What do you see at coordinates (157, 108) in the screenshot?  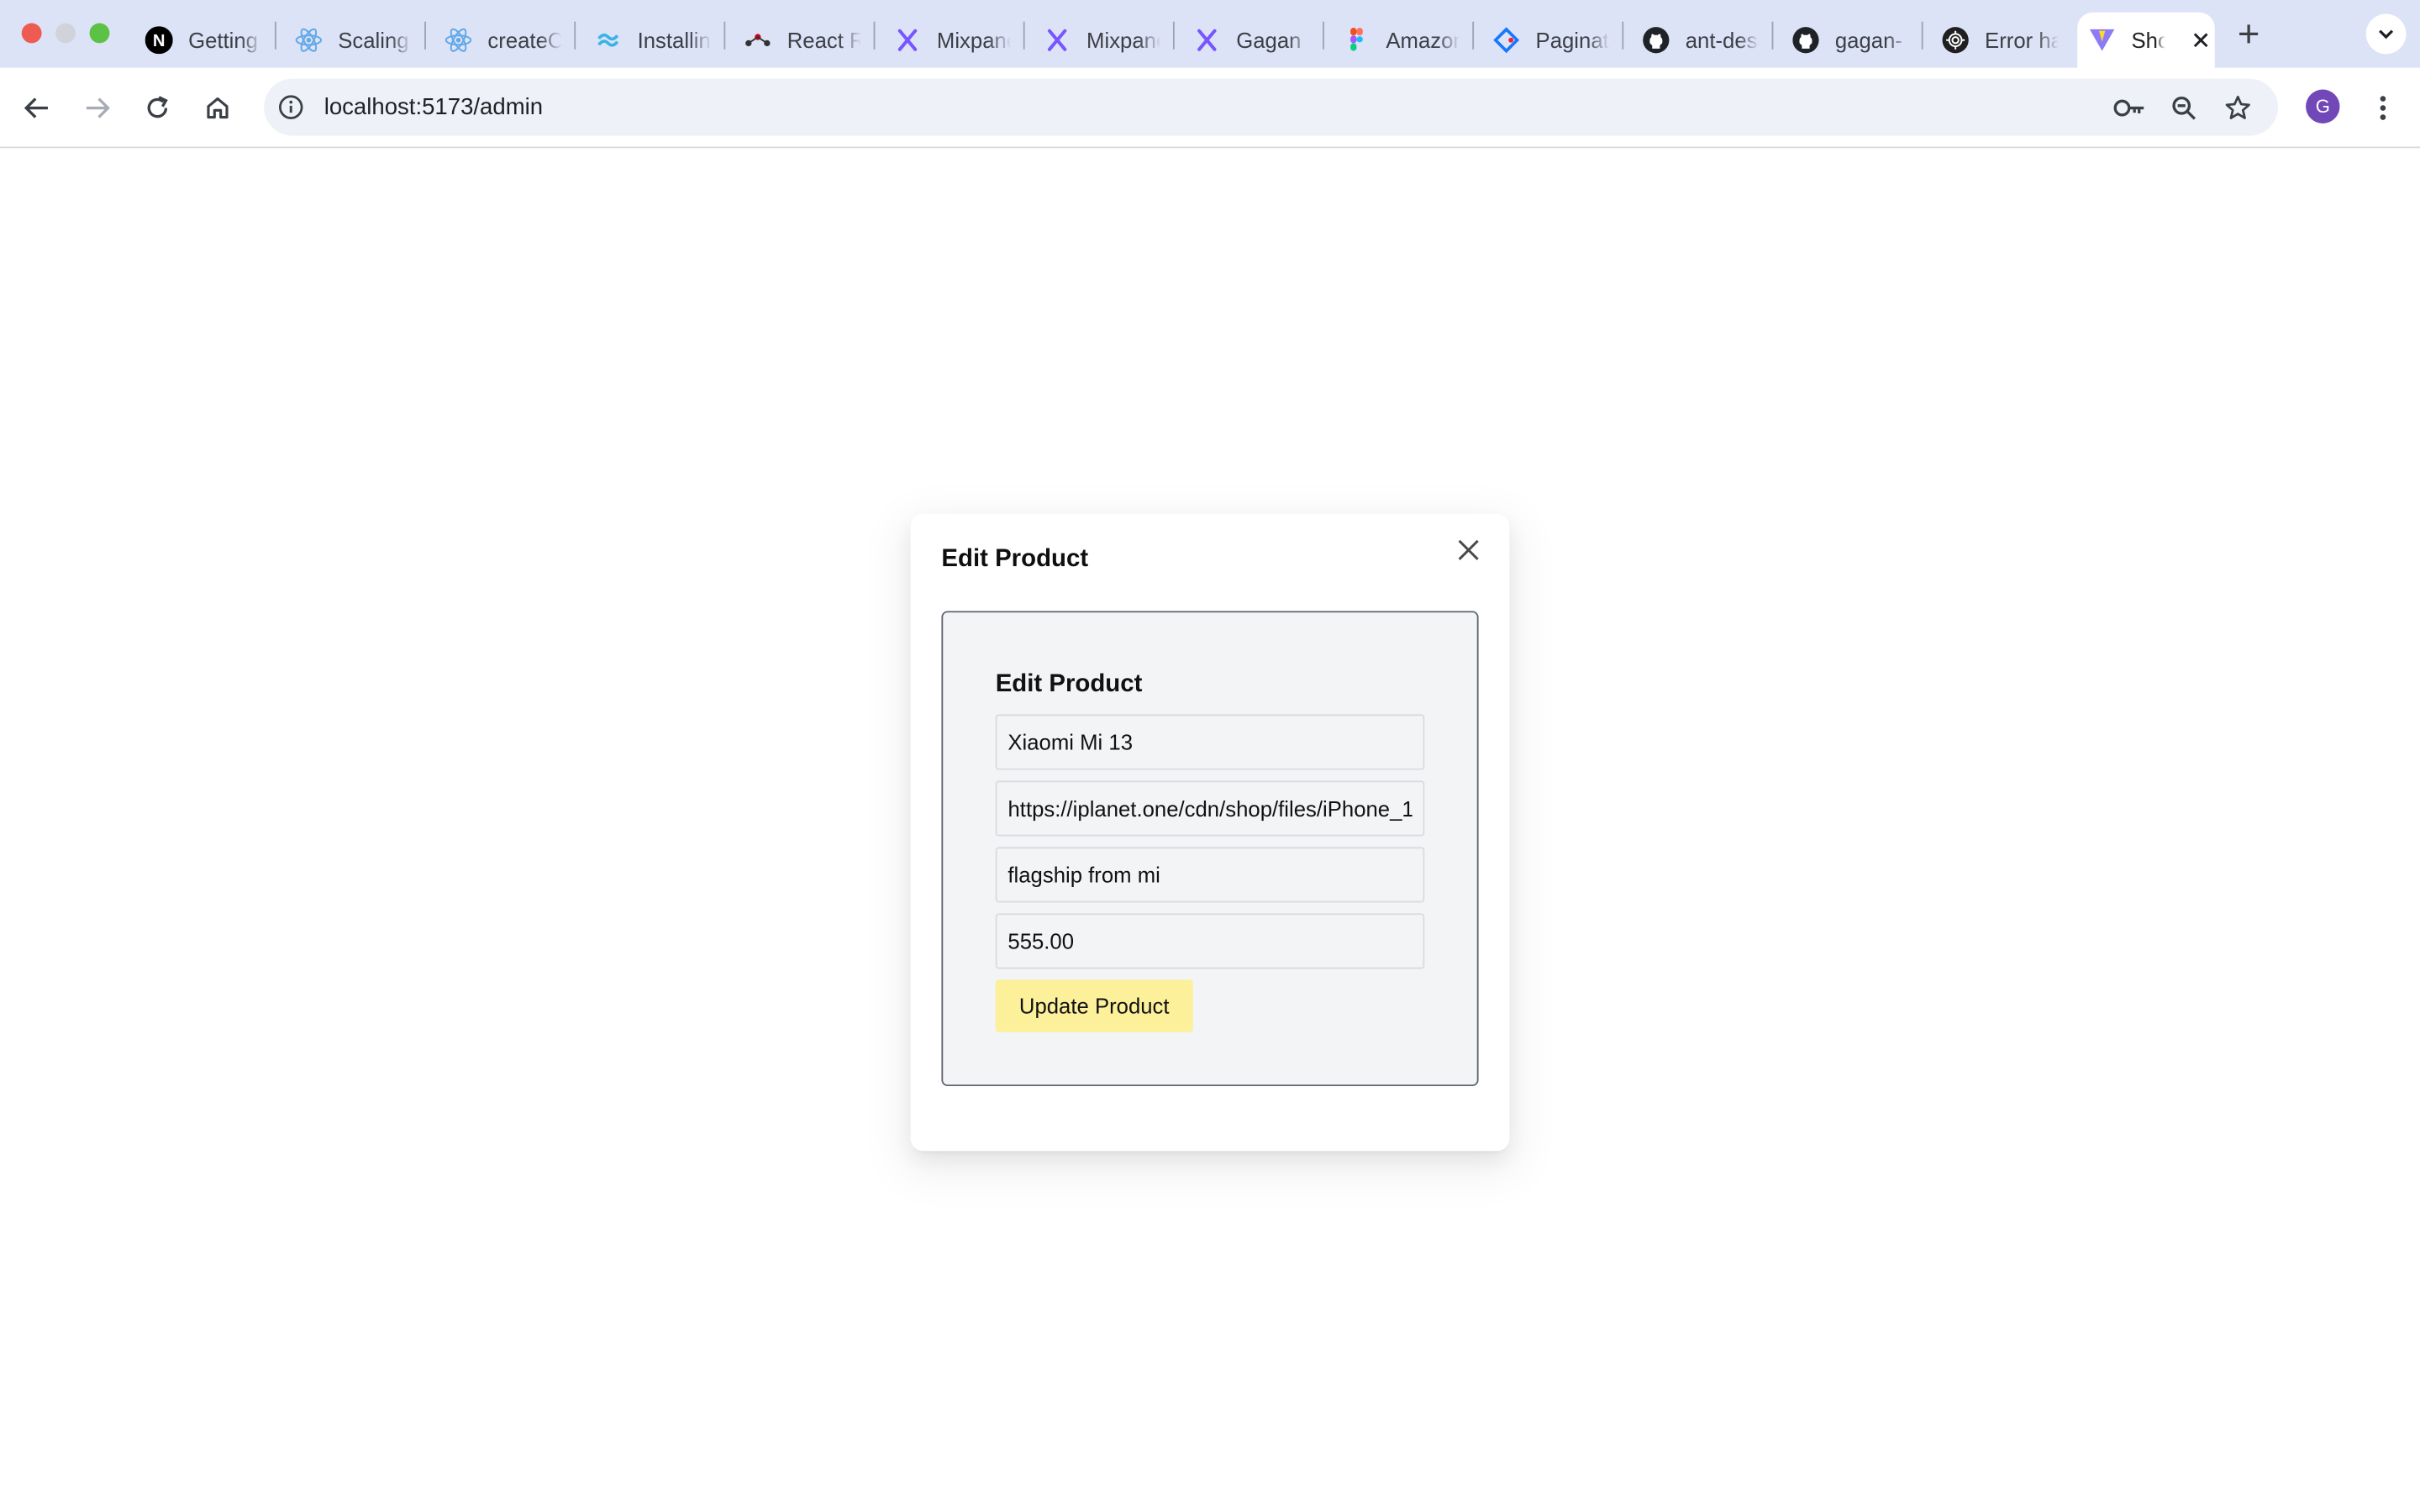 I see `reload-icon` at bounding box center [157, 108].